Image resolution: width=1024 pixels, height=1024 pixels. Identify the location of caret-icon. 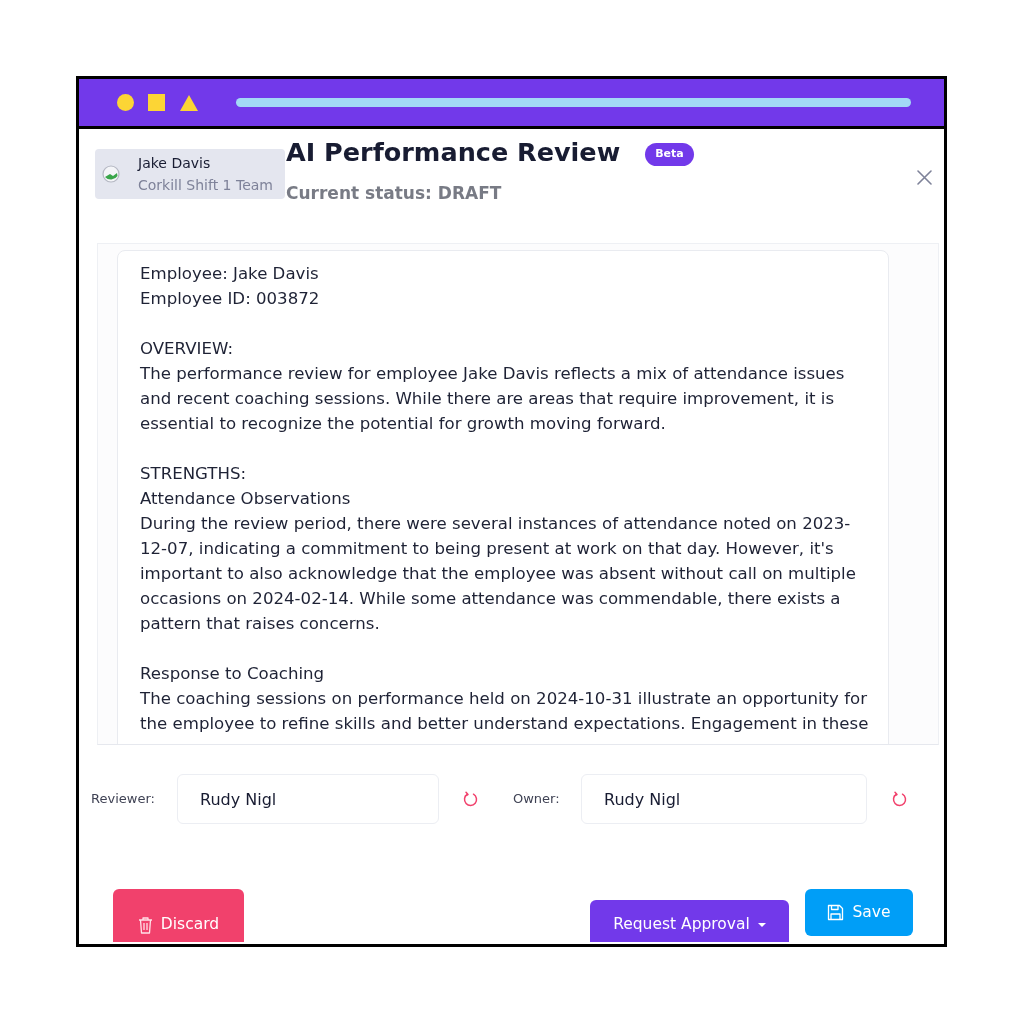
(761, 924).